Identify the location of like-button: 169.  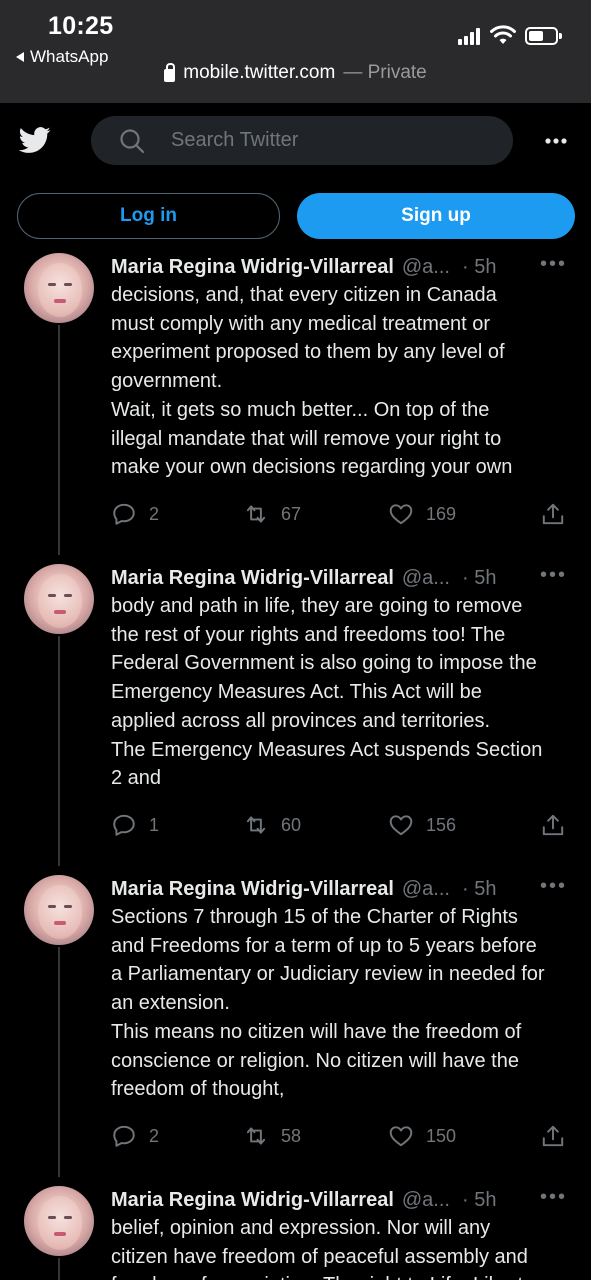
(422, 514).